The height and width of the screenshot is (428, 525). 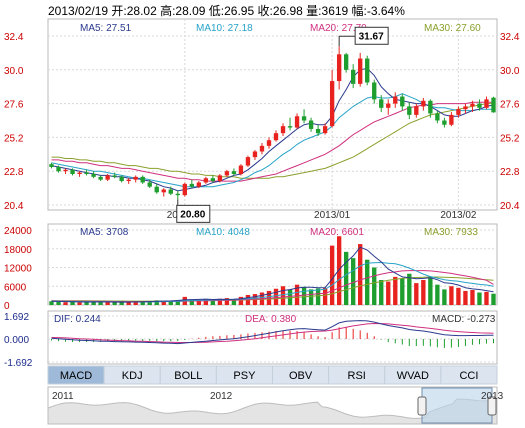 What do you see at coordinates (510, 105) in the screenshot?
I see `price-y-tick-right: 27.6` at bounding box center [510, 105].